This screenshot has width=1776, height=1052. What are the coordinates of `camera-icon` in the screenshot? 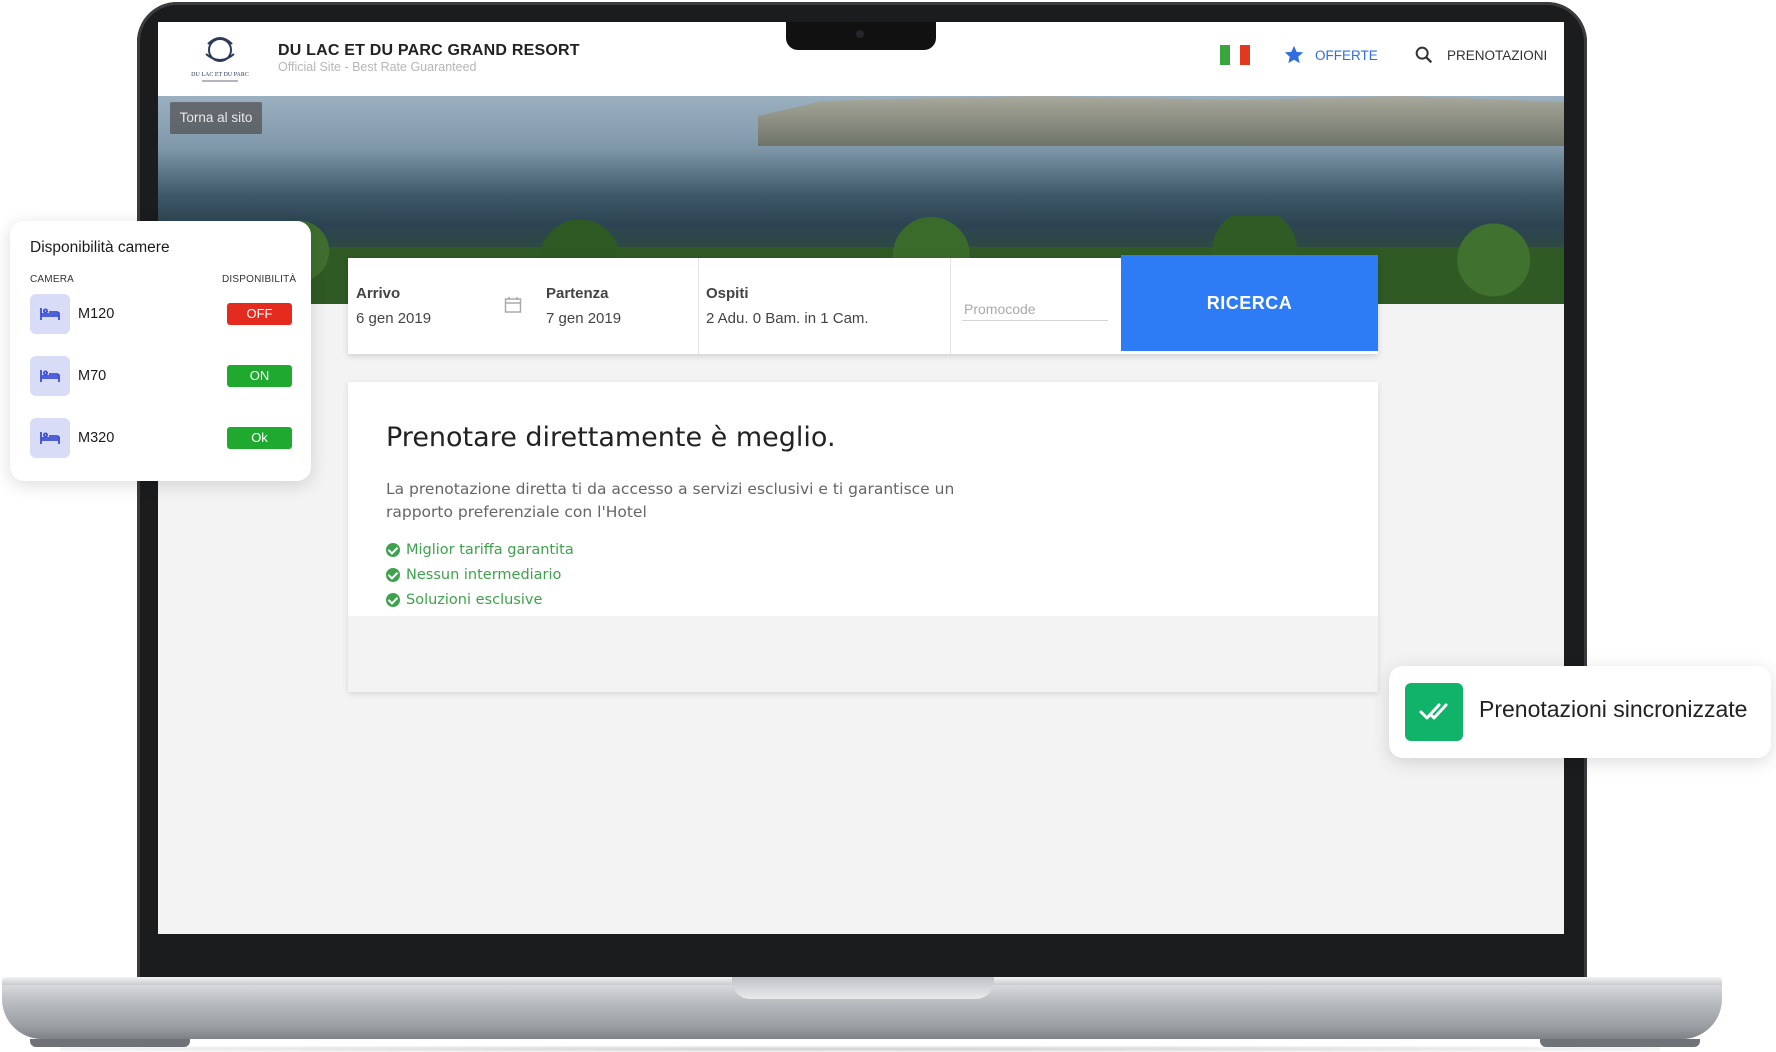 It's located at (860, 34).